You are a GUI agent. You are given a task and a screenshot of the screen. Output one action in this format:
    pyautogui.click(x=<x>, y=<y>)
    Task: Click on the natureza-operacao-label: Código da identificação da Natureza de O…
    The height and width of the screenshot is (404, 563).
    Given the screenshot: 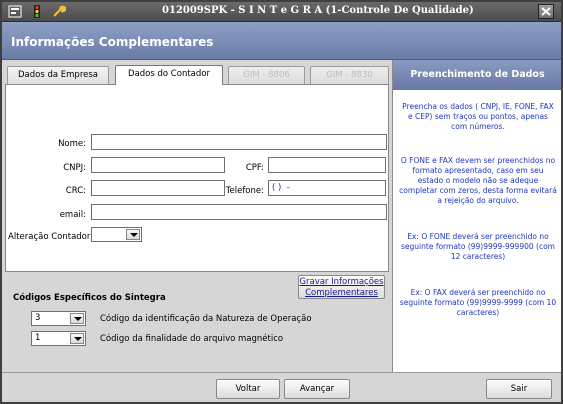 What is the action you would take?
    pyautogui.click(x=206, y=319)
    